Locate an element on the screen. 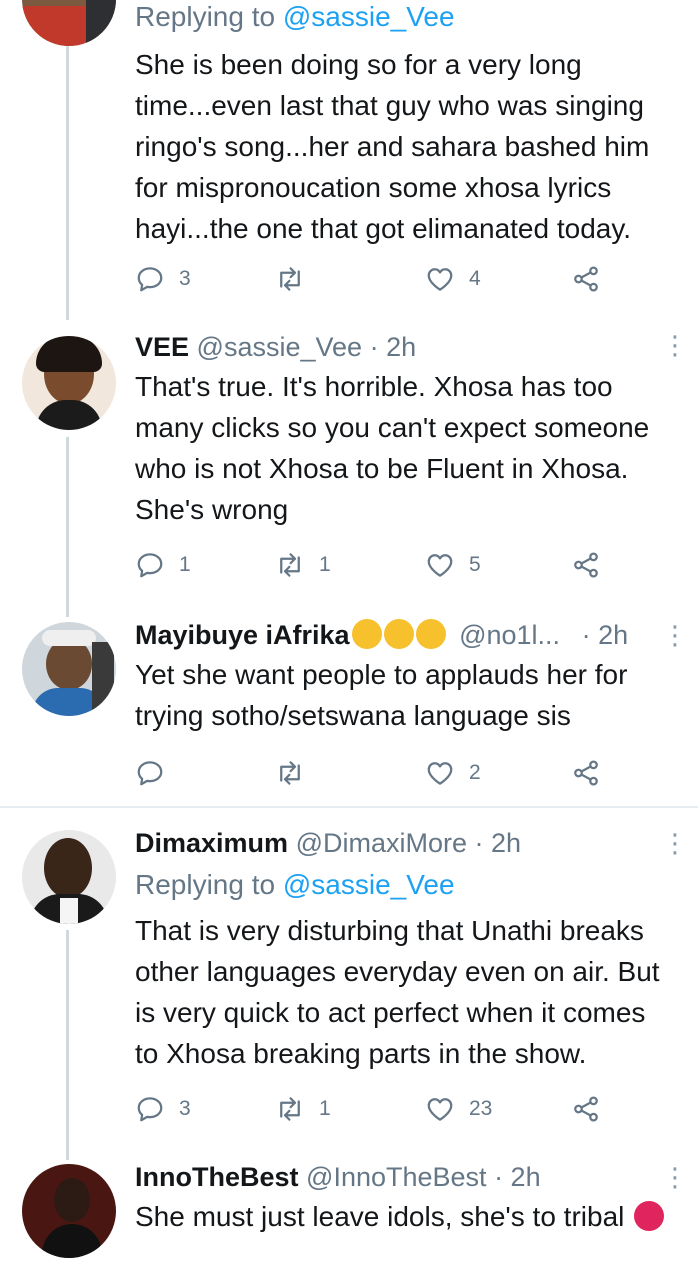  tweet-text-line: who is not Xhosa to be Fluent in Xhosa. is located at coordinates (382, 468).